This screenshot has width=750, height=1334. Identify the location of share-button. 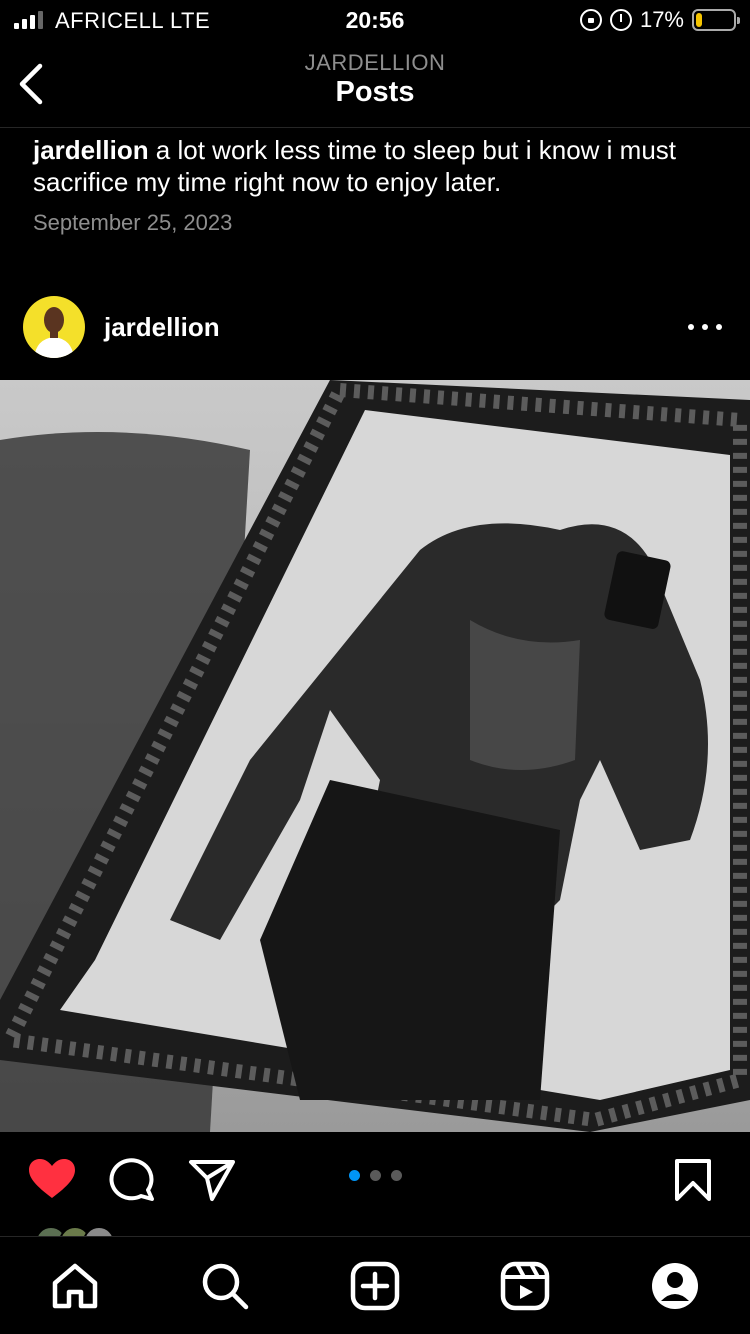
(212, 1182).